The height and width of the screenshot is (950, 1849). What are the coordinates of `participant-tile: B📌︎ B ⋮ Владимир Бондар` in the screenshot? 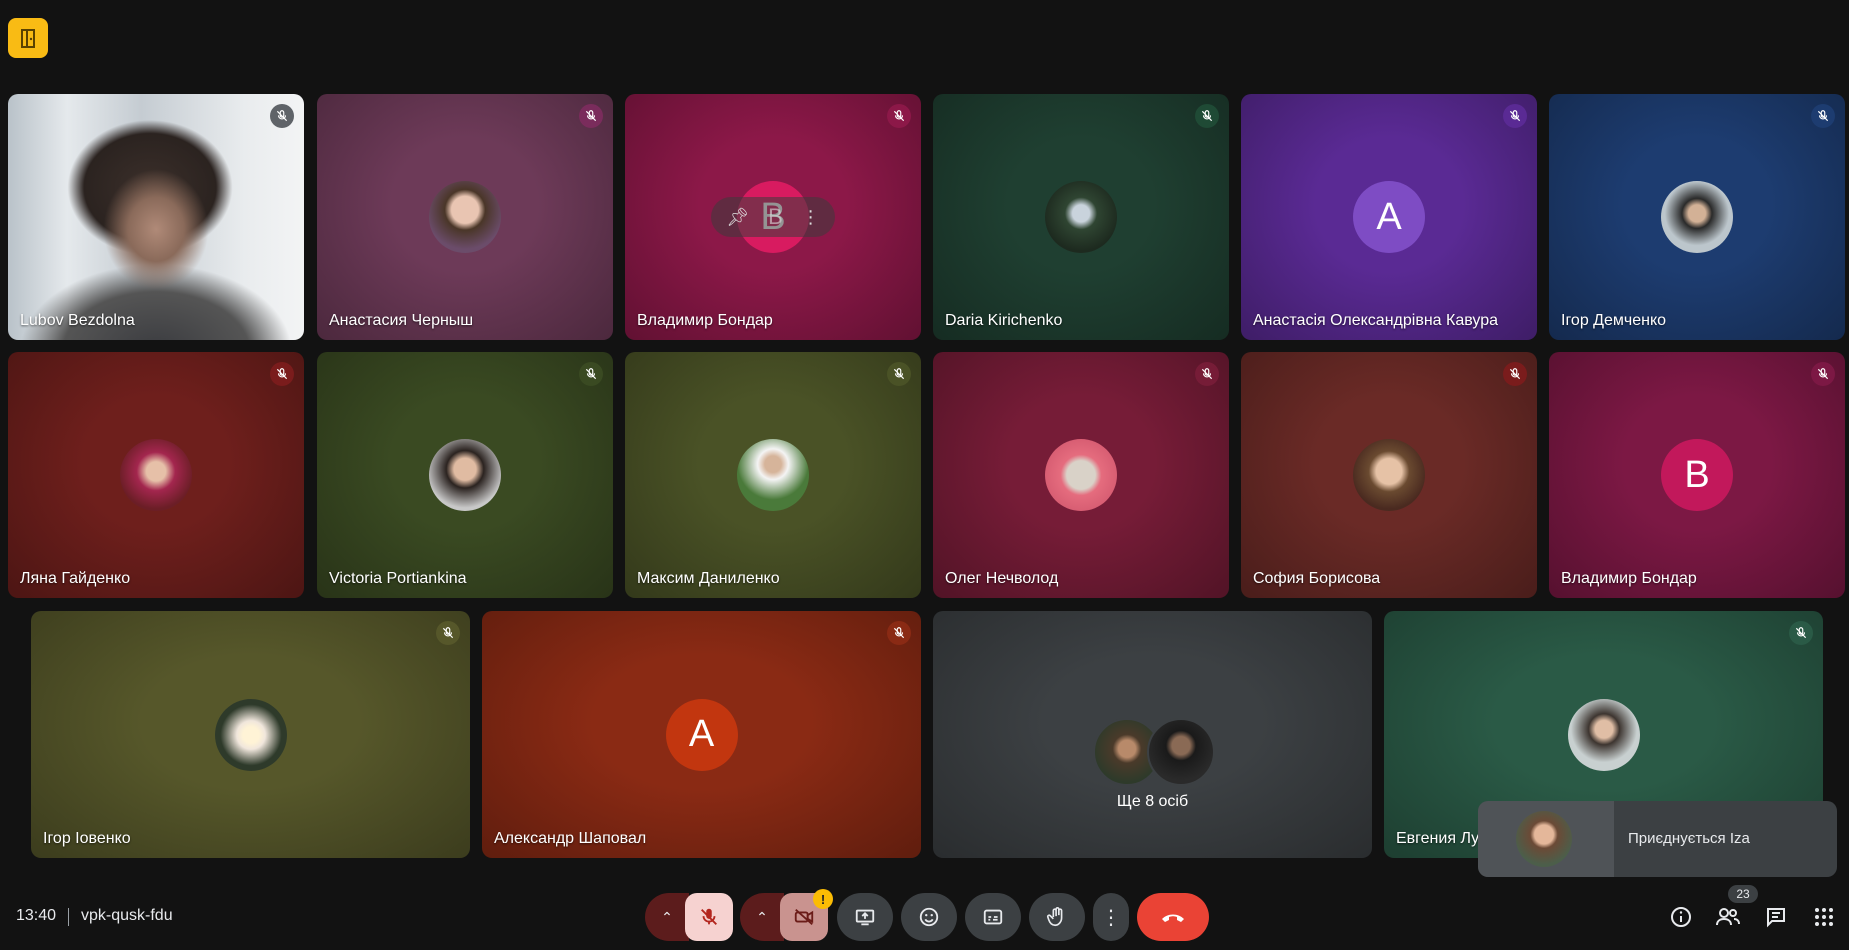 It's located at (773, 217).